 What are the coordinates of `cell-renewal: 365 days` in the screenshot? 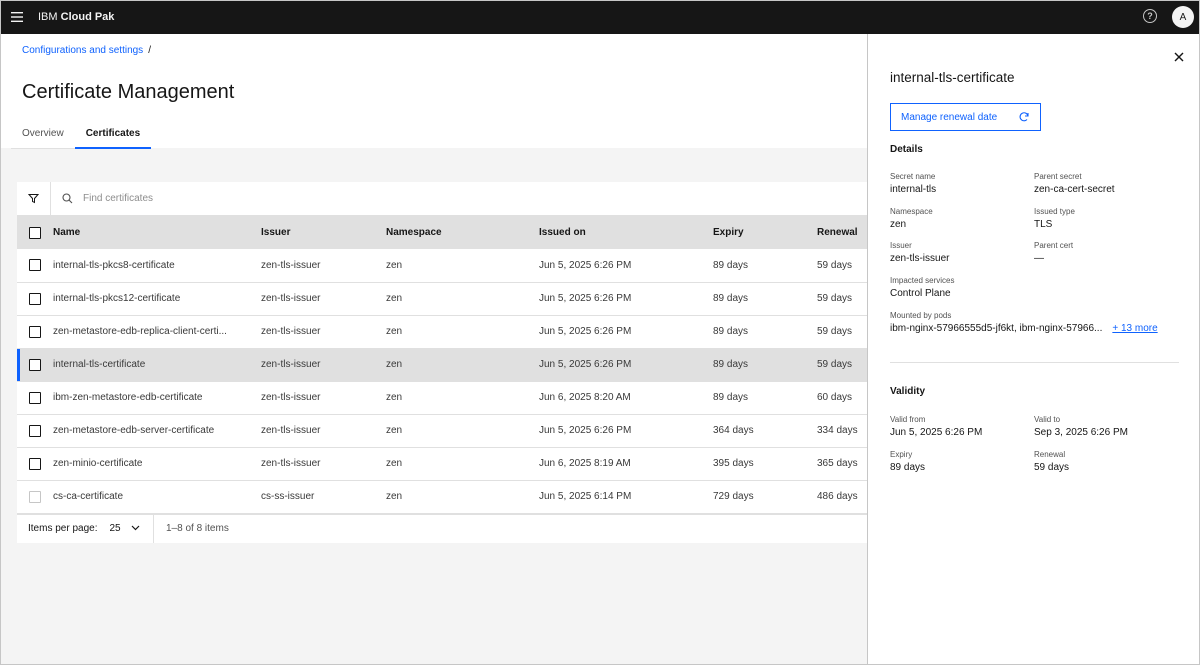 It's located at (842, 464).